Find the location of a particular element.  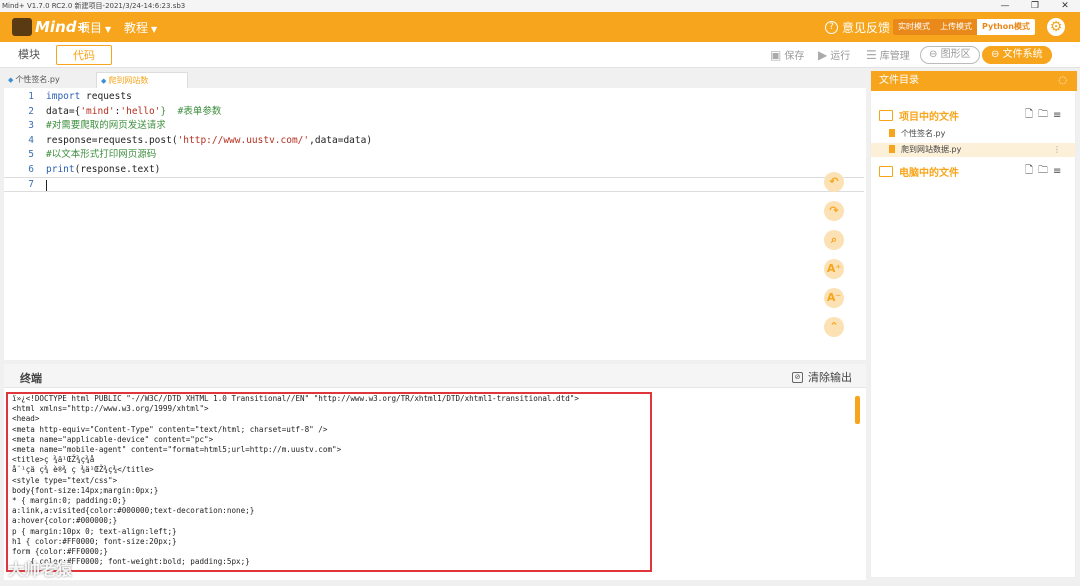

save-button: ▣ 保存 is located at coordinates (787, 55).